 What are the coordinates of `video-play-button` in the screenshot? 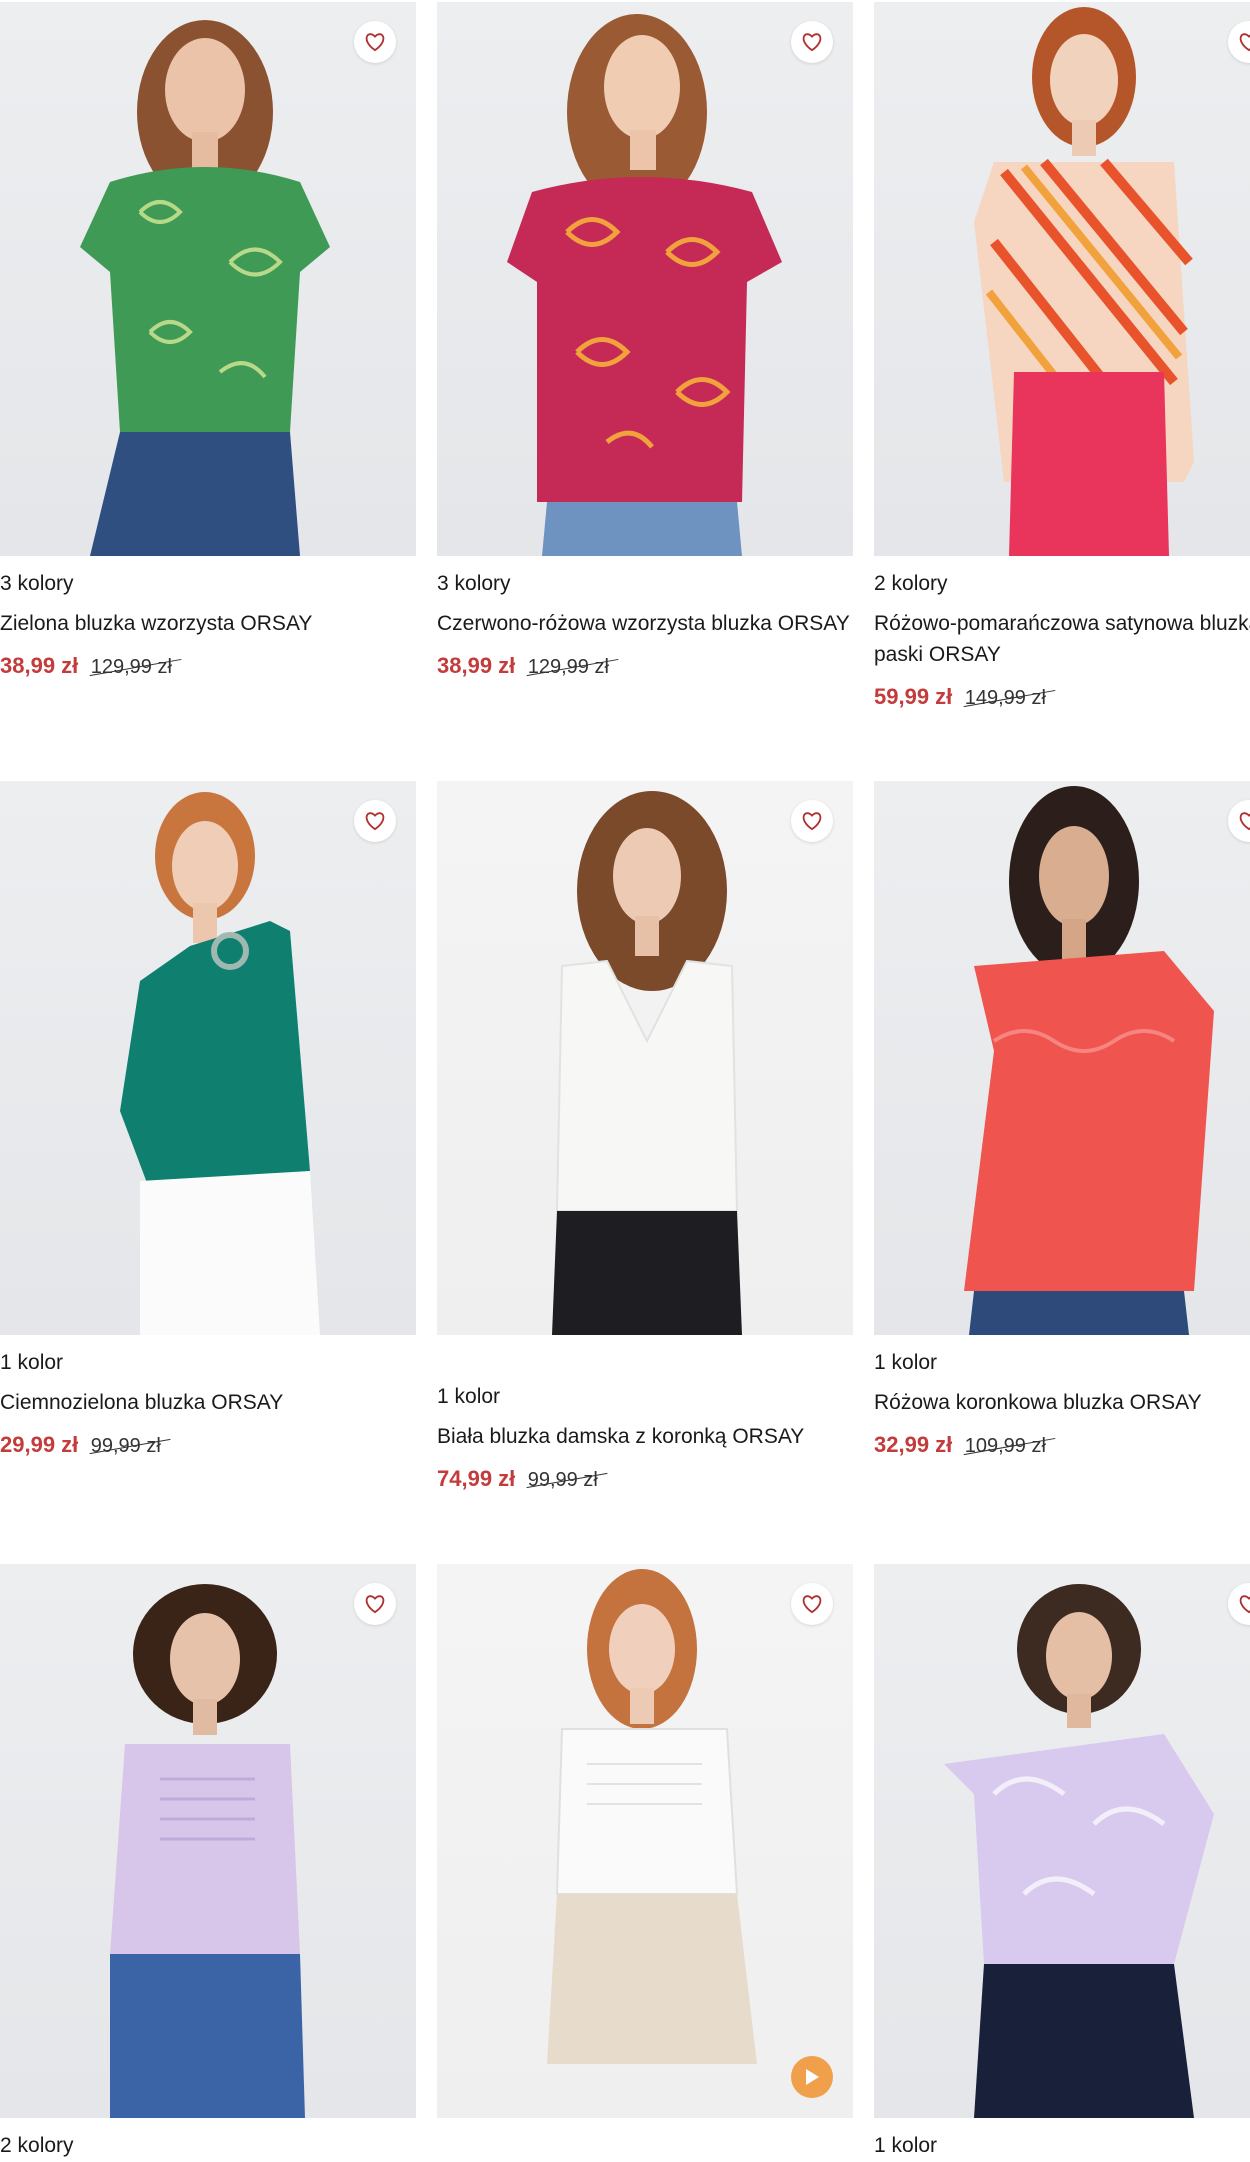 It's located at (812, 2077).